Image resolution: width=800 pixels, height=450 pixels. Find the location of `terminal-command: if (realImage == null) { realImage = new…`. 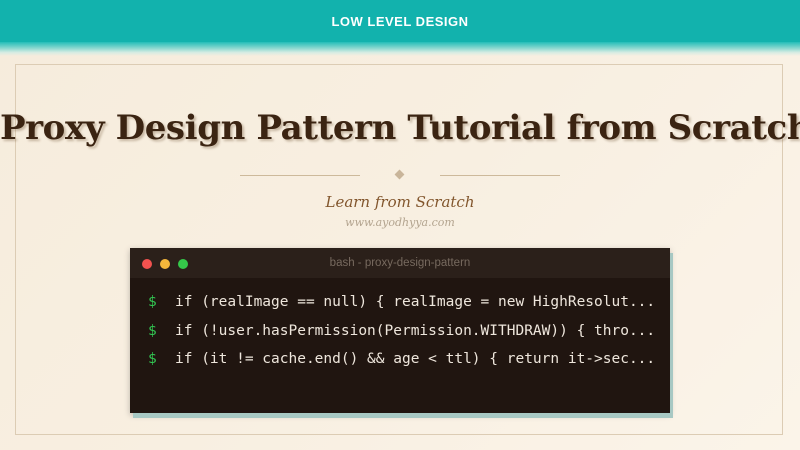

terminal-command: if (realImage == null) { realImage = new… is located at coordinates (415, 302).